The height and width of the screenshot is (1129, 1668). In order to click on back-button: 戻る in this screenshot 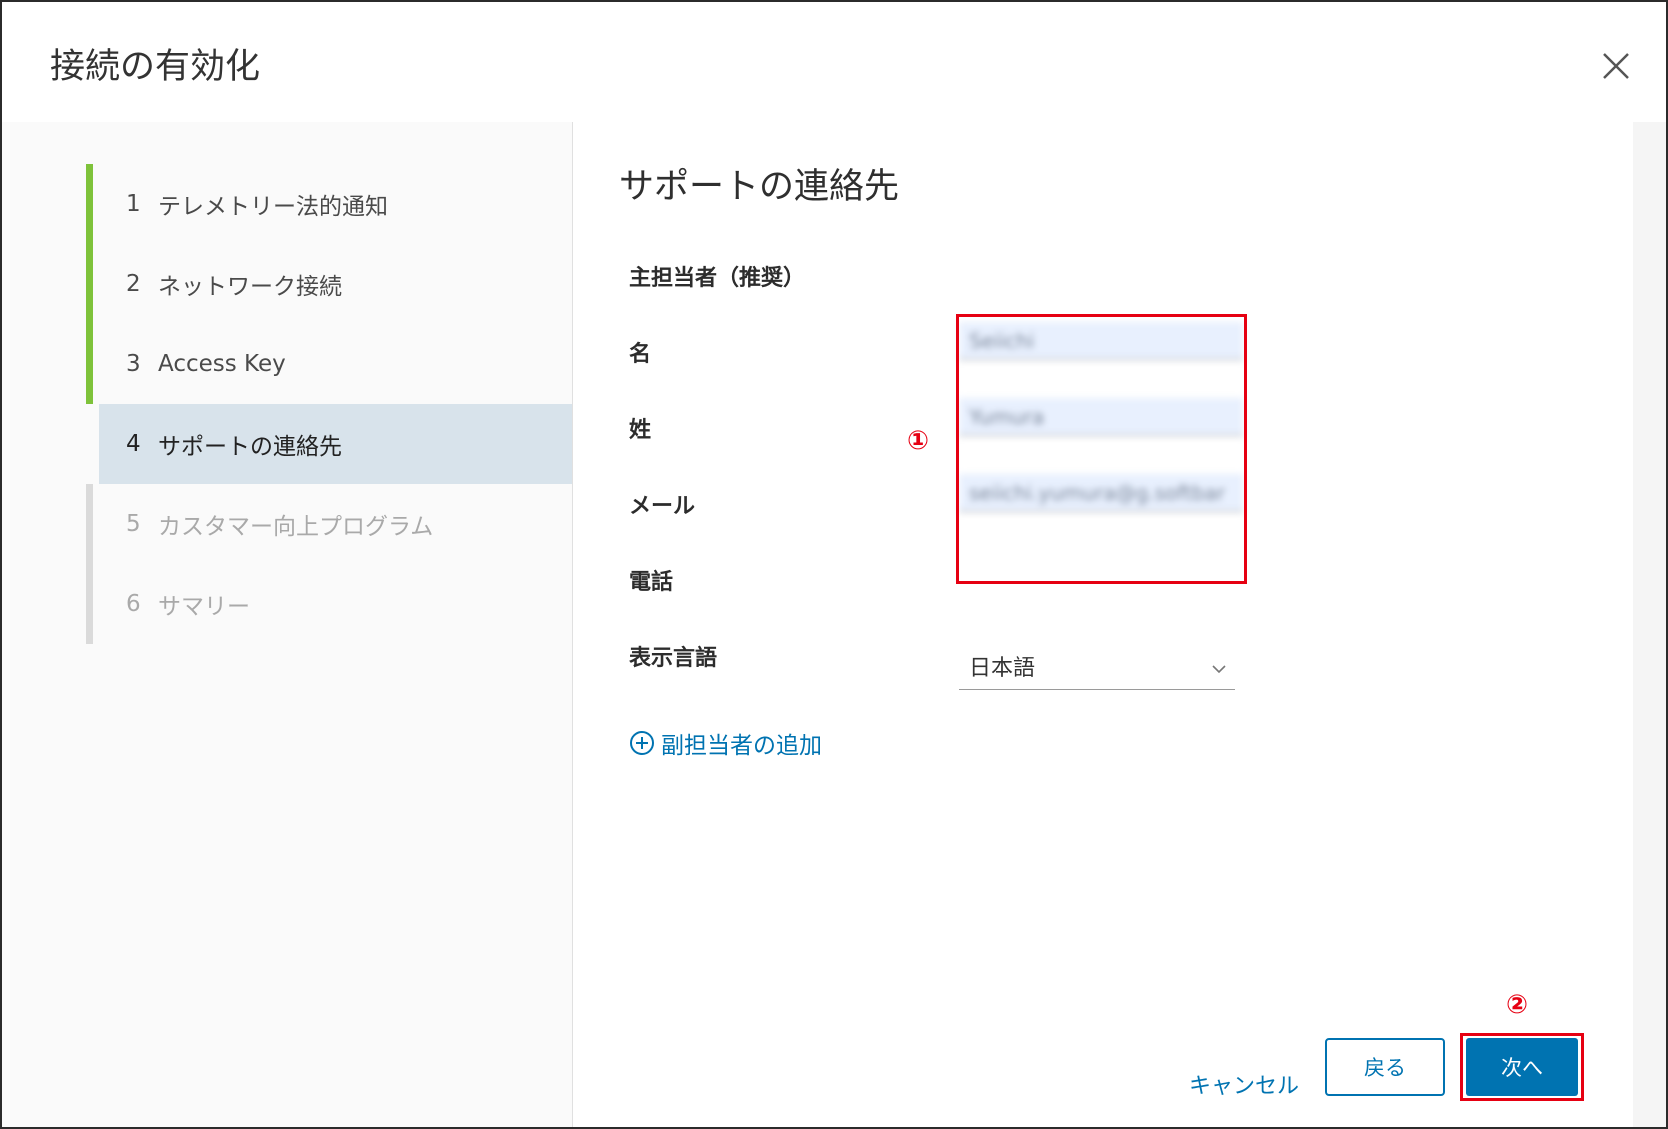, I will do `click(1385, 1067)`.